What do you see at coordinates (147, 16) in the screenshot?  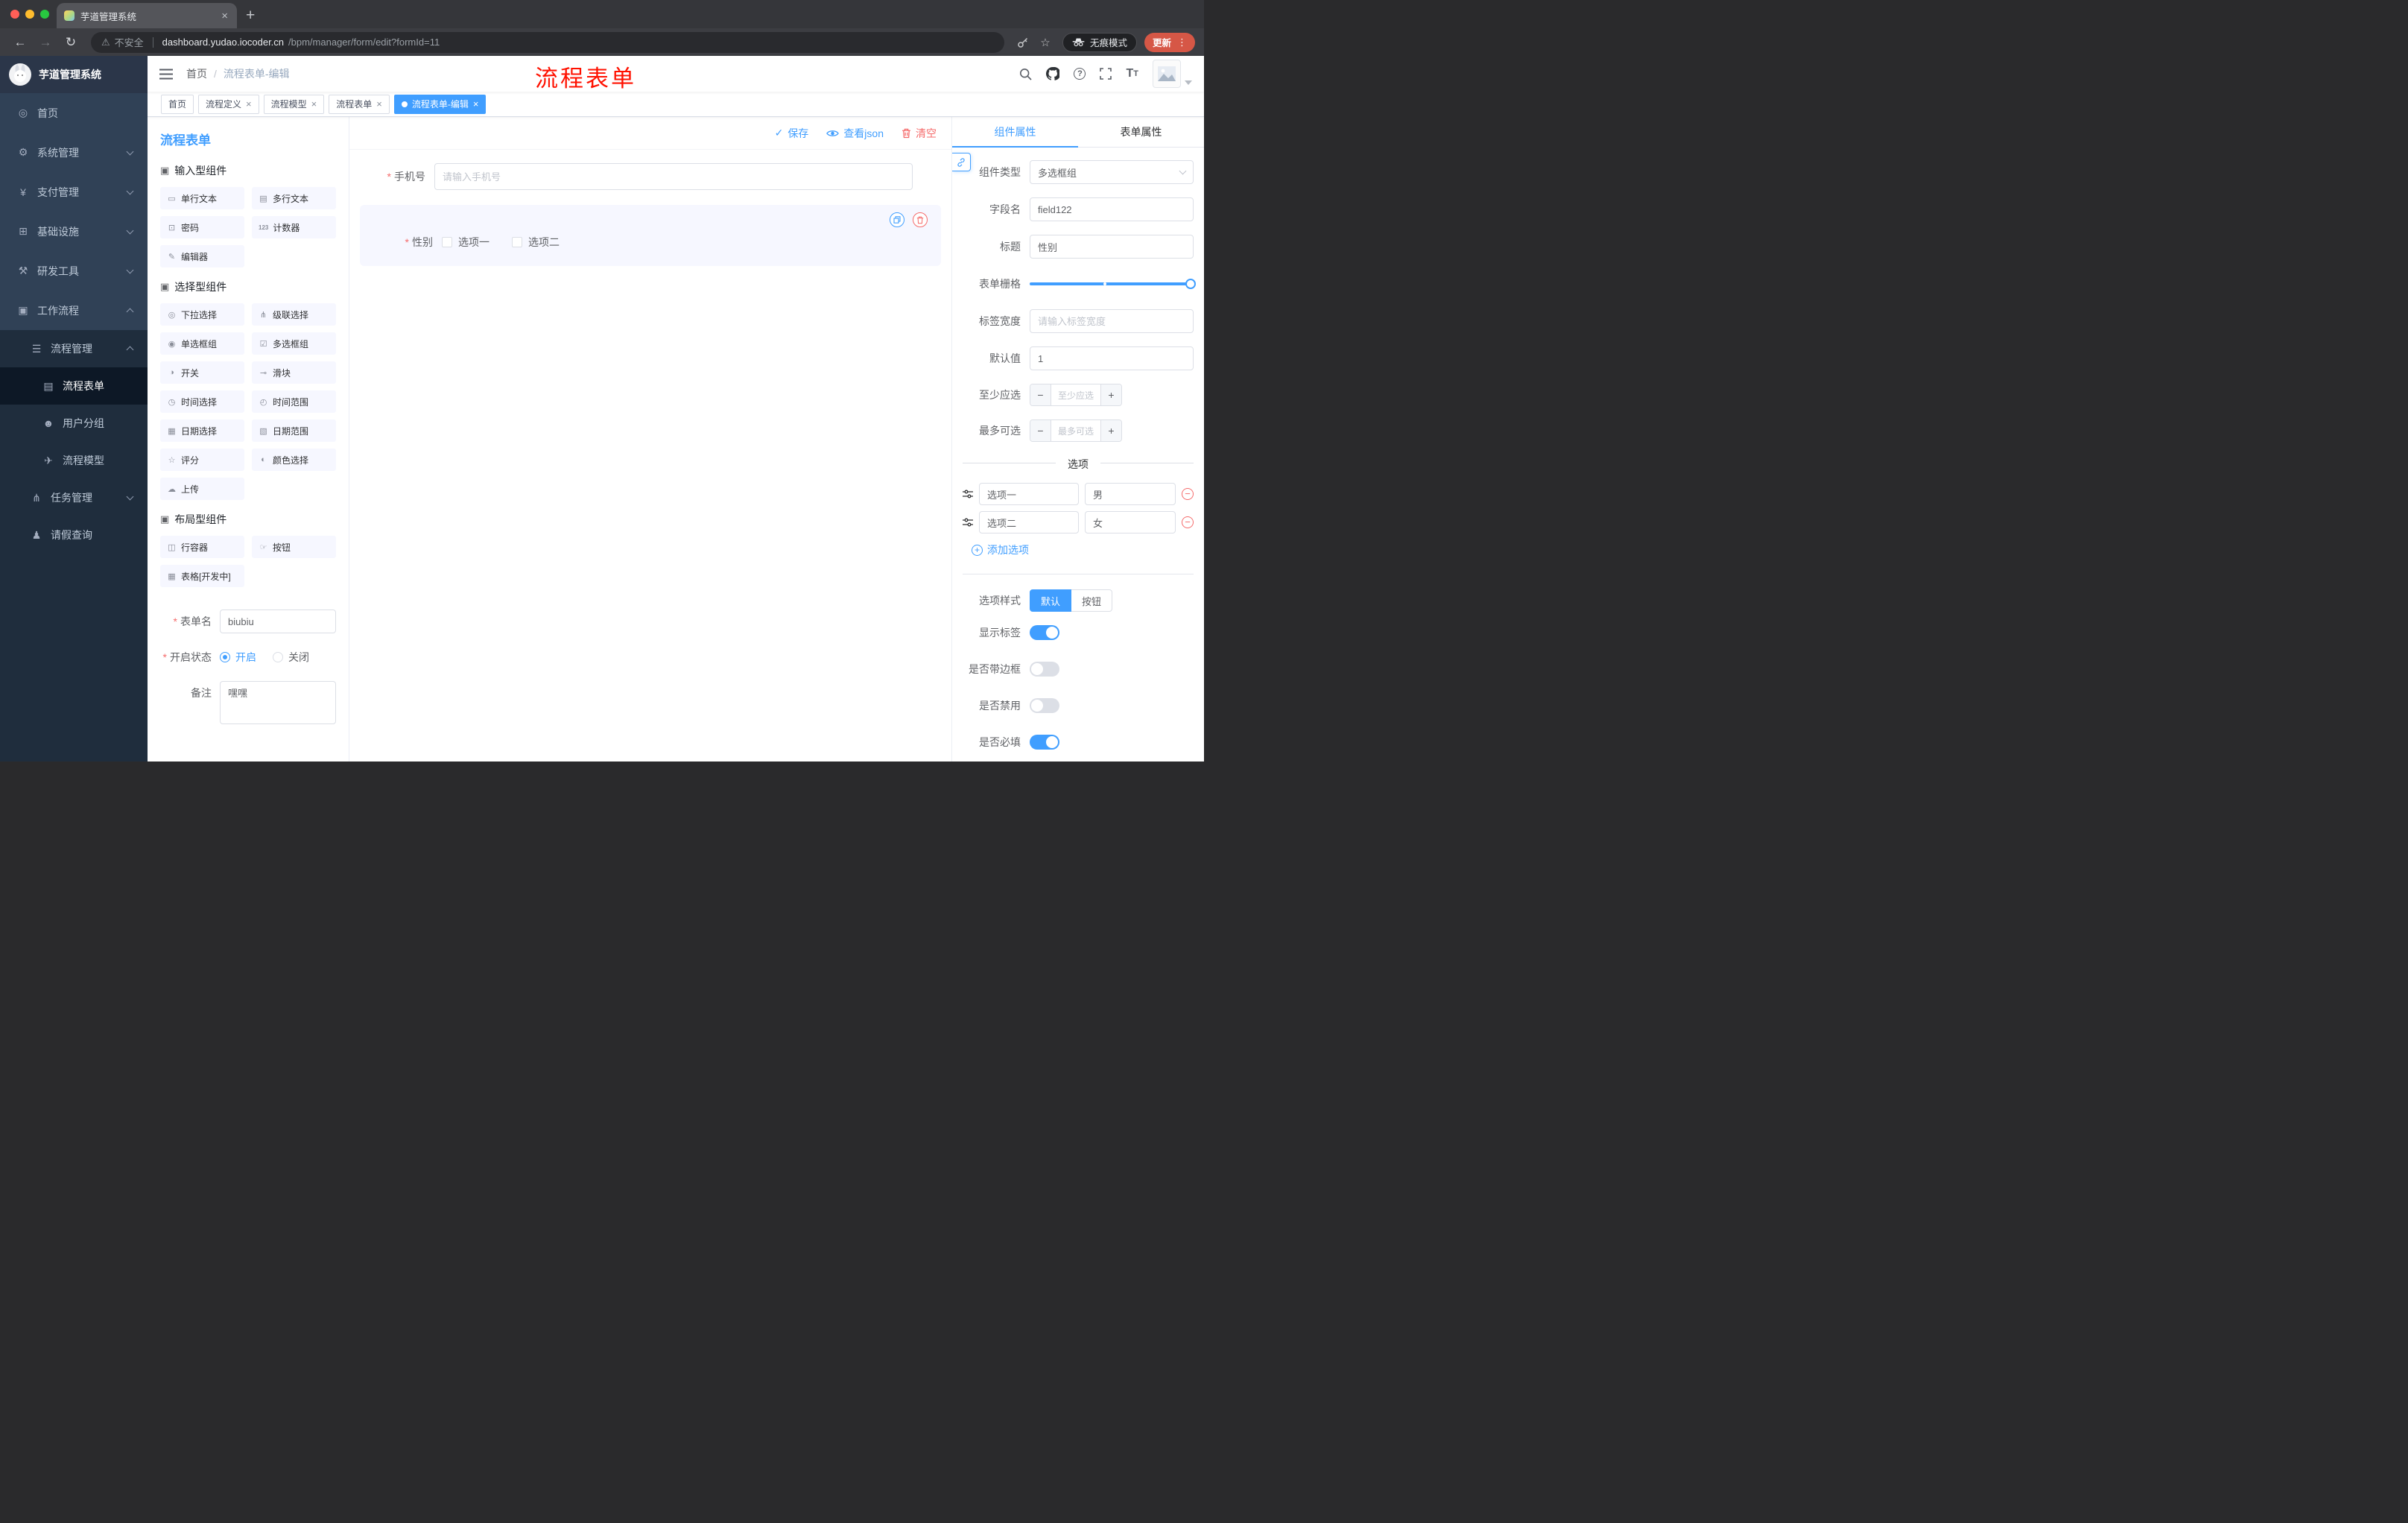 I see `browser-tab: 芋道管理系统 ×` at bounding box center [147, 16].